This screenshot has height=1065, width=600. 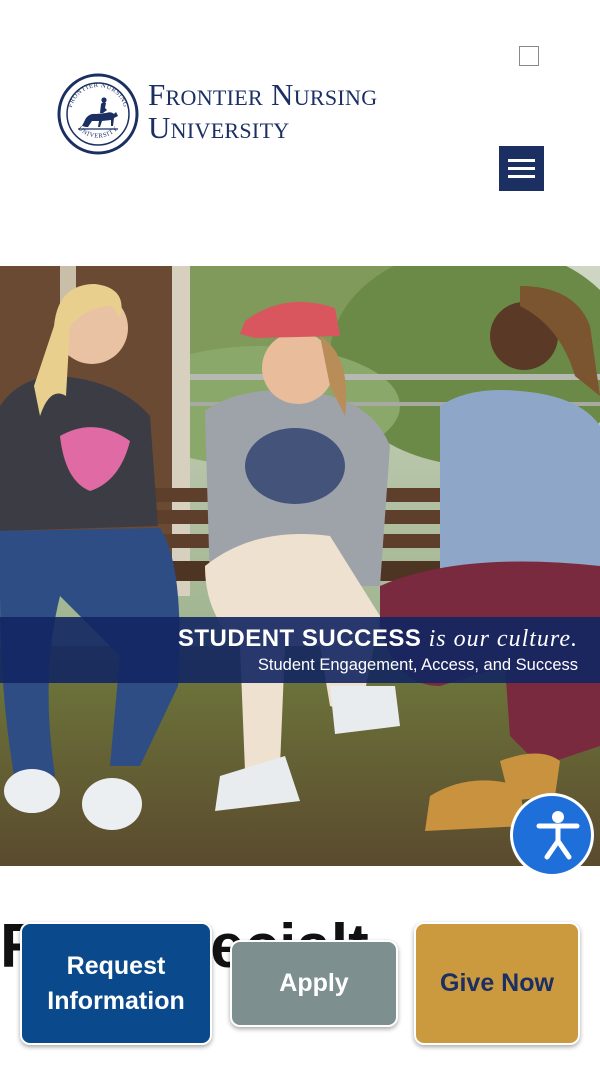 I want to click on university-name: Frontier Nursing University, so click(x=262, y=111).